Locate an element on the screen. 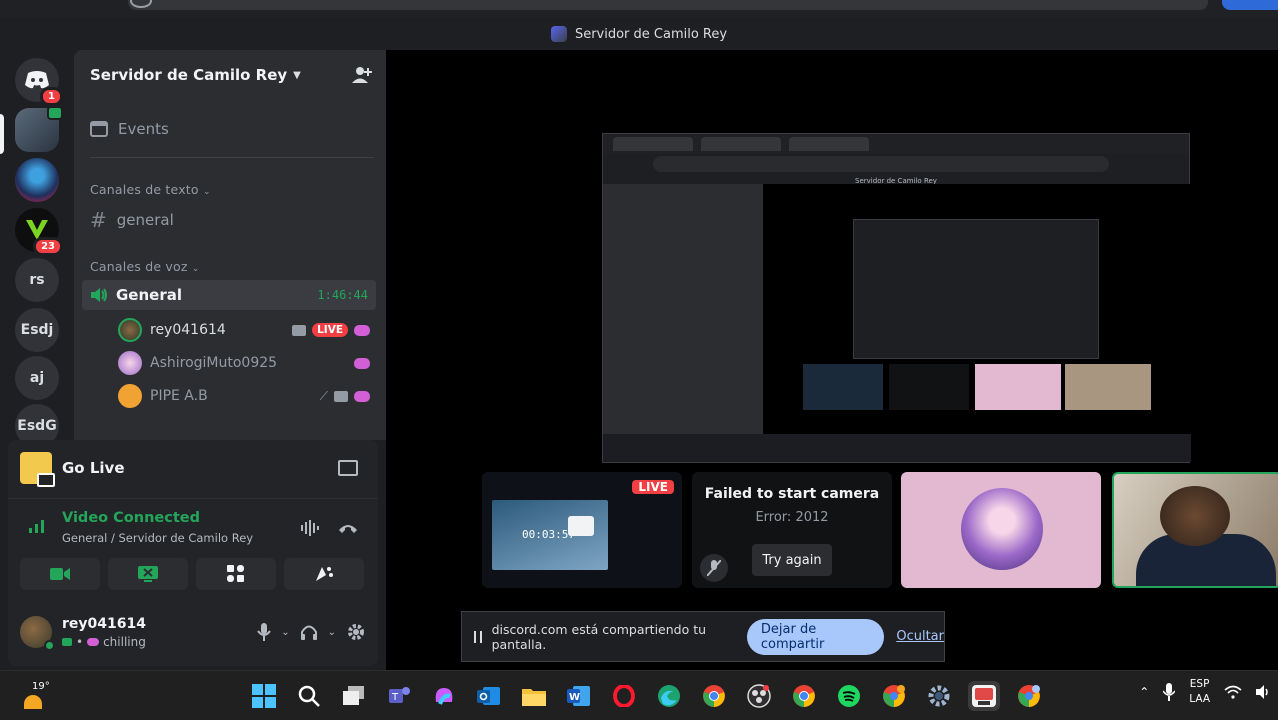 Image resolution: width=1278 pixels, height=720 pixels. disconnect-icon is located at coordinates (348, 528).